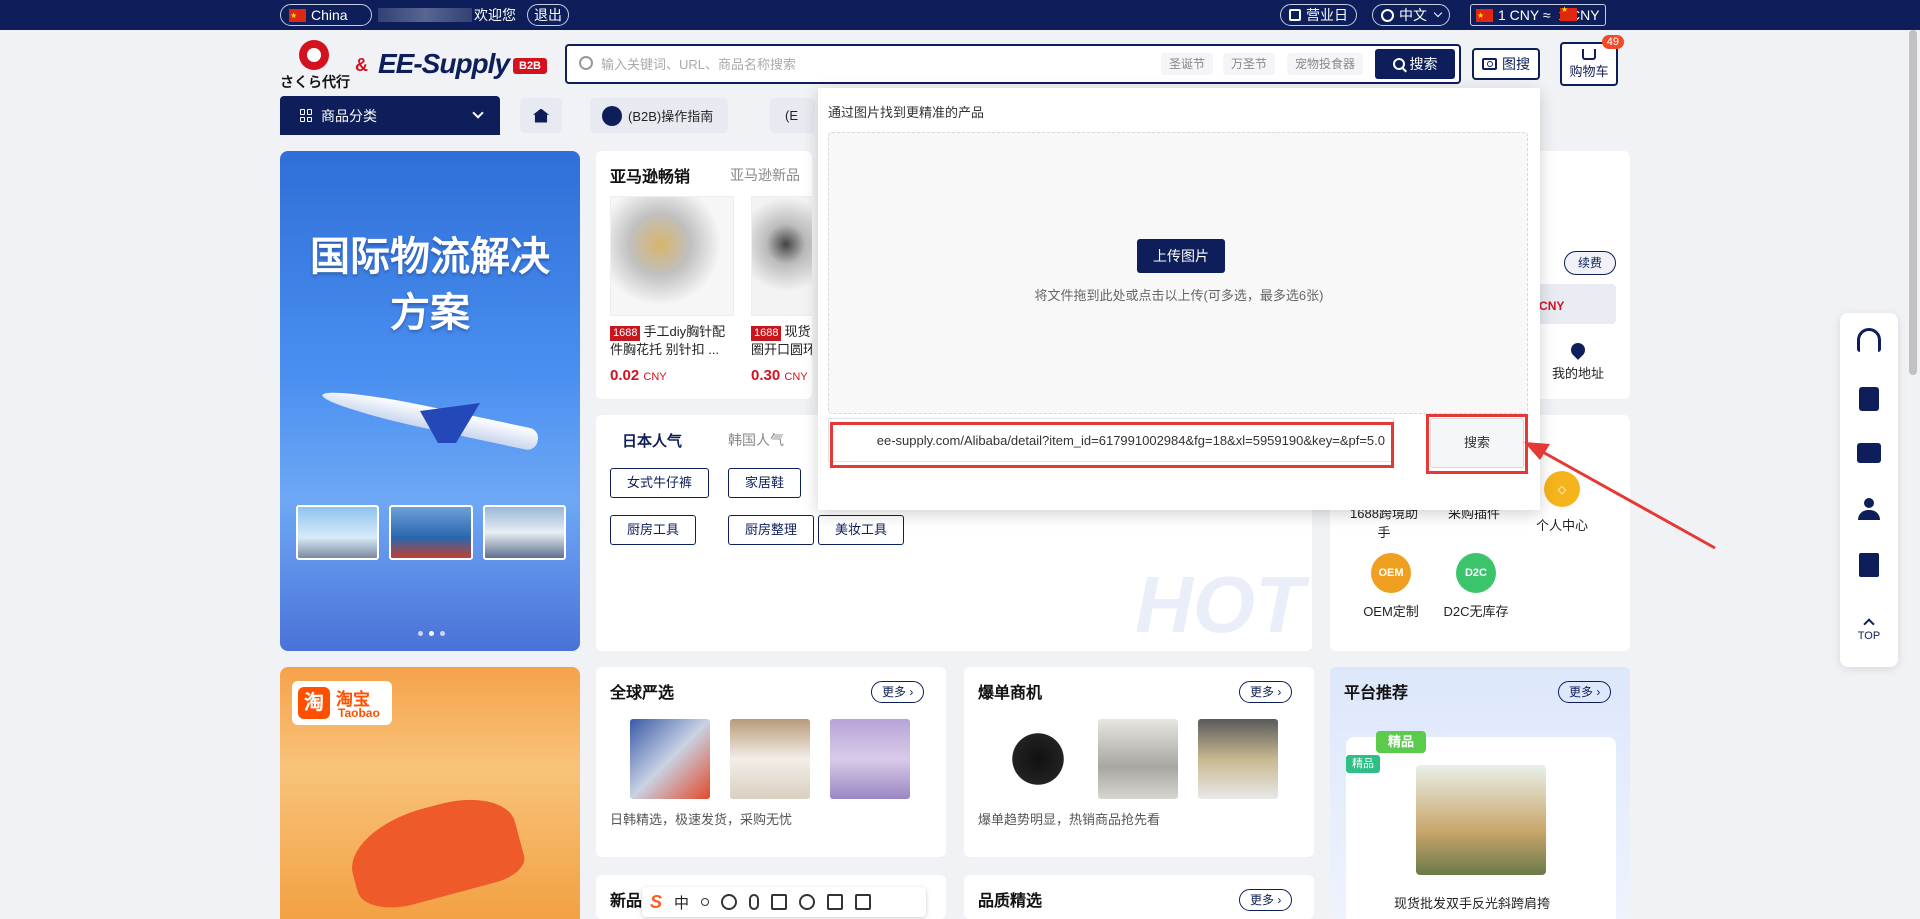 The width and height of the screenshot is (1920, 919). I want to click on sogou-logo: S, so click(656, 902).